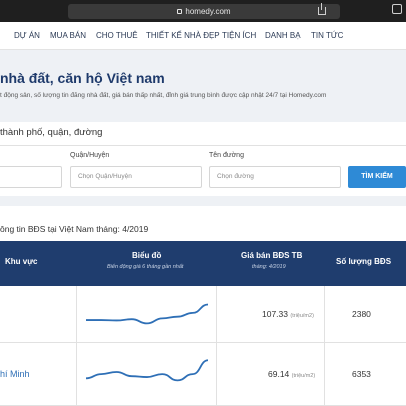 The width and height of the screenshot is (406, 406). What do you see at coordinates (180, 11) in the screenshot?
I see `lock-icon` at bounding box center [180, 11].